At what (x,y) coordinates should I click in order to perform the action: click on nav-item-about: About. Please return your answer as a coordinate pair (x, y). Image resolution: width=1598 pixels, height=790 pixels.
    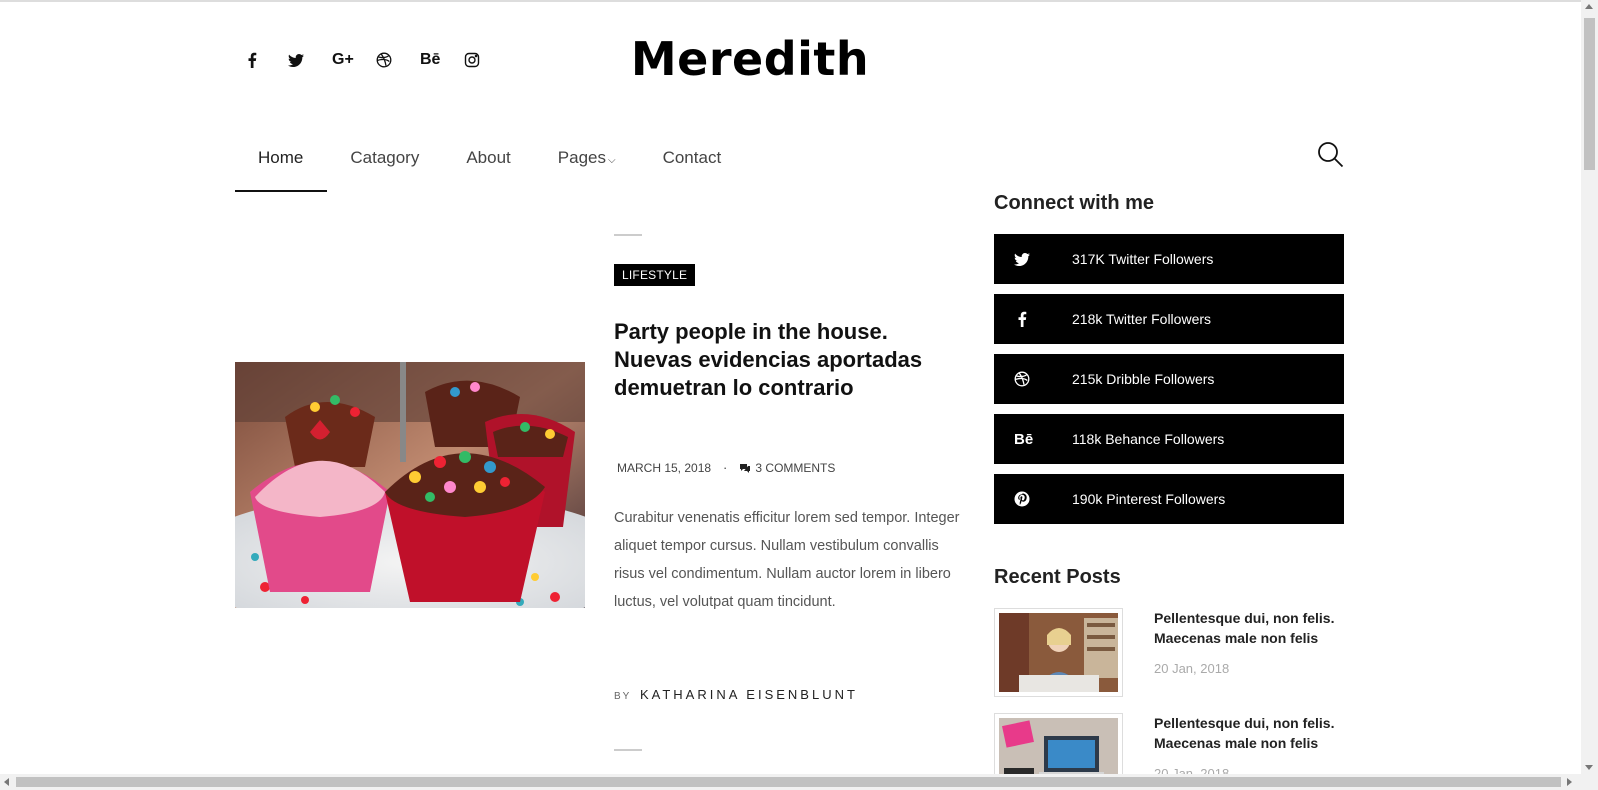
    Looking at the image, I should click on (488, 166).